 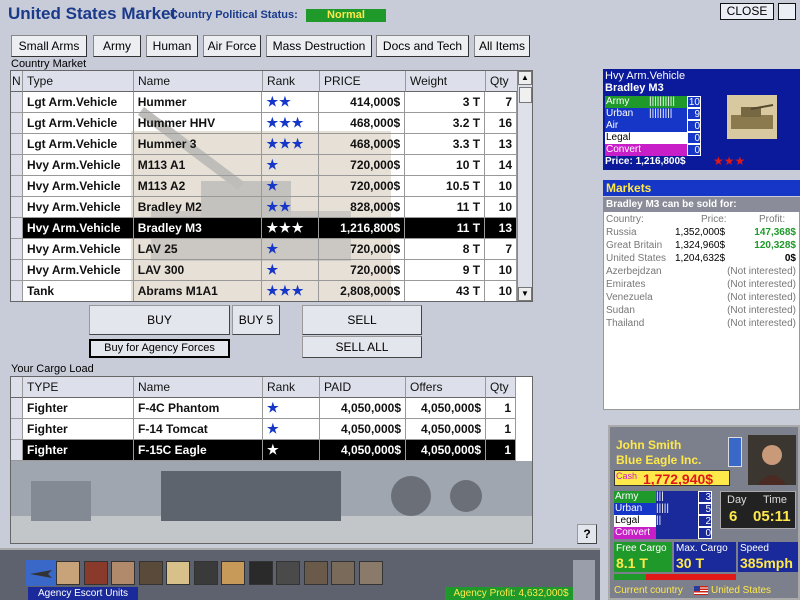 I want to click on cargo-bar-used, so click(x=691, y=577).